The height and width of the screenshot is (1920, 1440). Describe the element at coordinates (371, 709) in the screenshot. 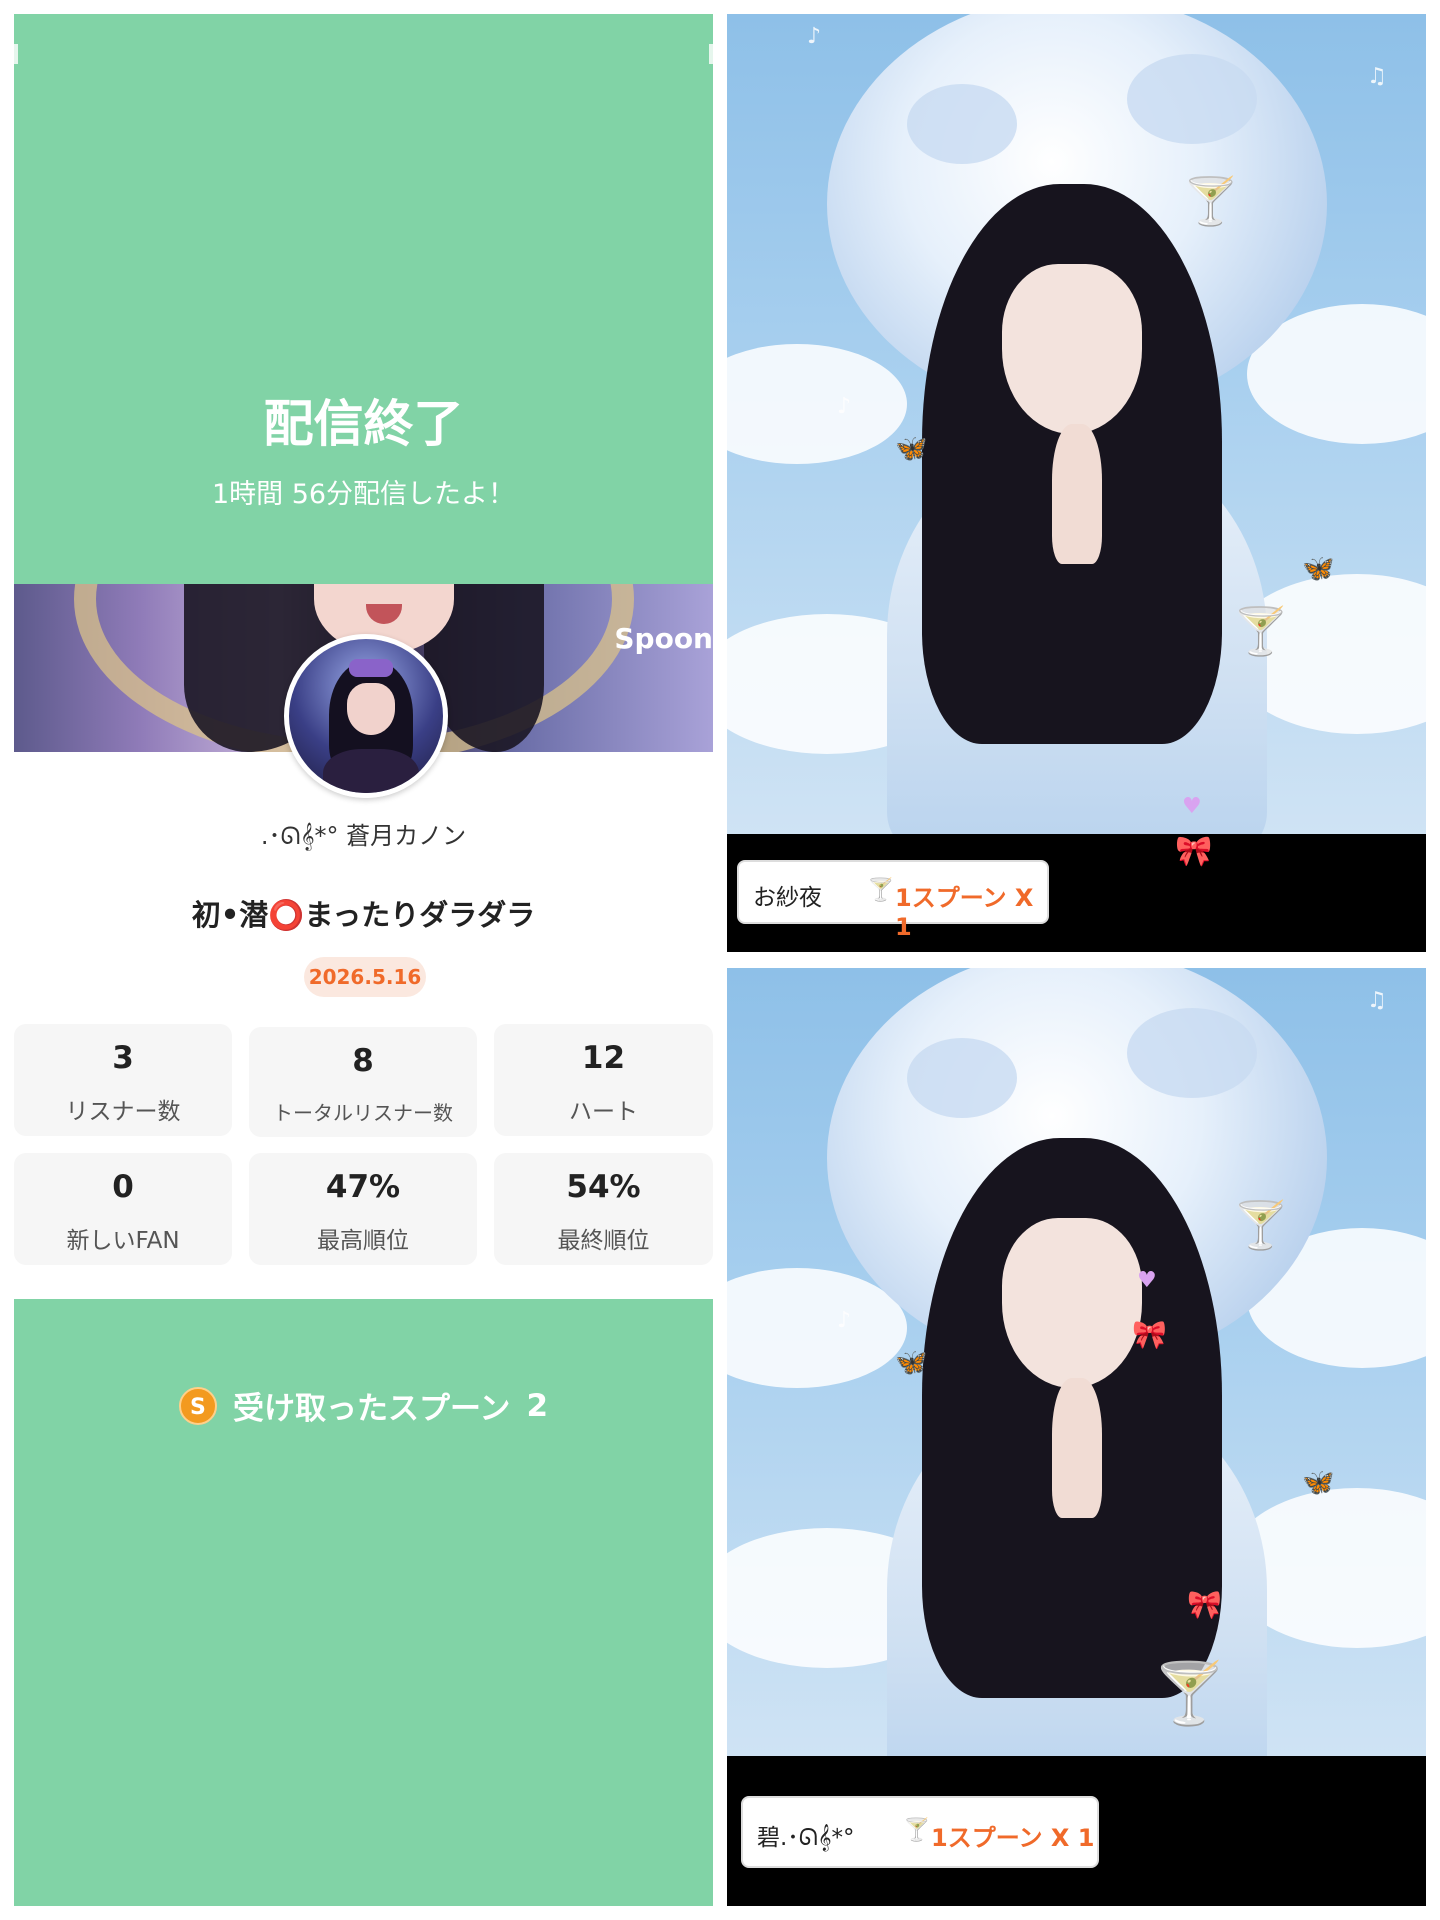

I see `avatar-face` at that location.